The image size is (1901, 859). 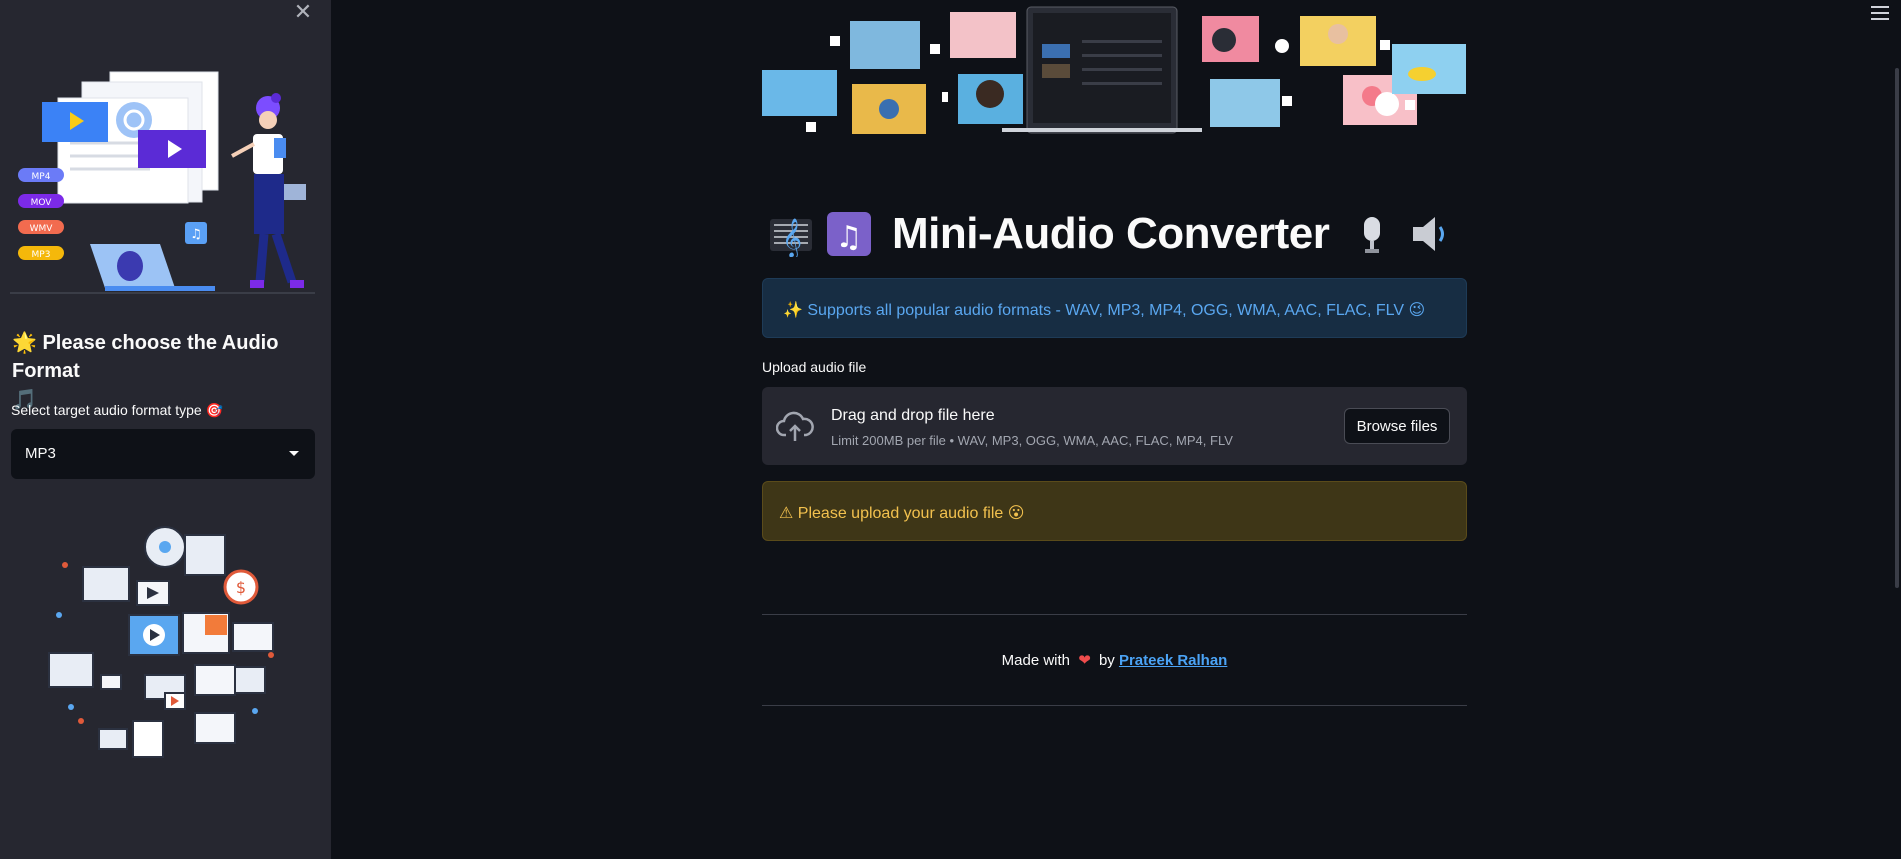 I want to click on music-notes-icon: ♫, so click(x=849, y=234).